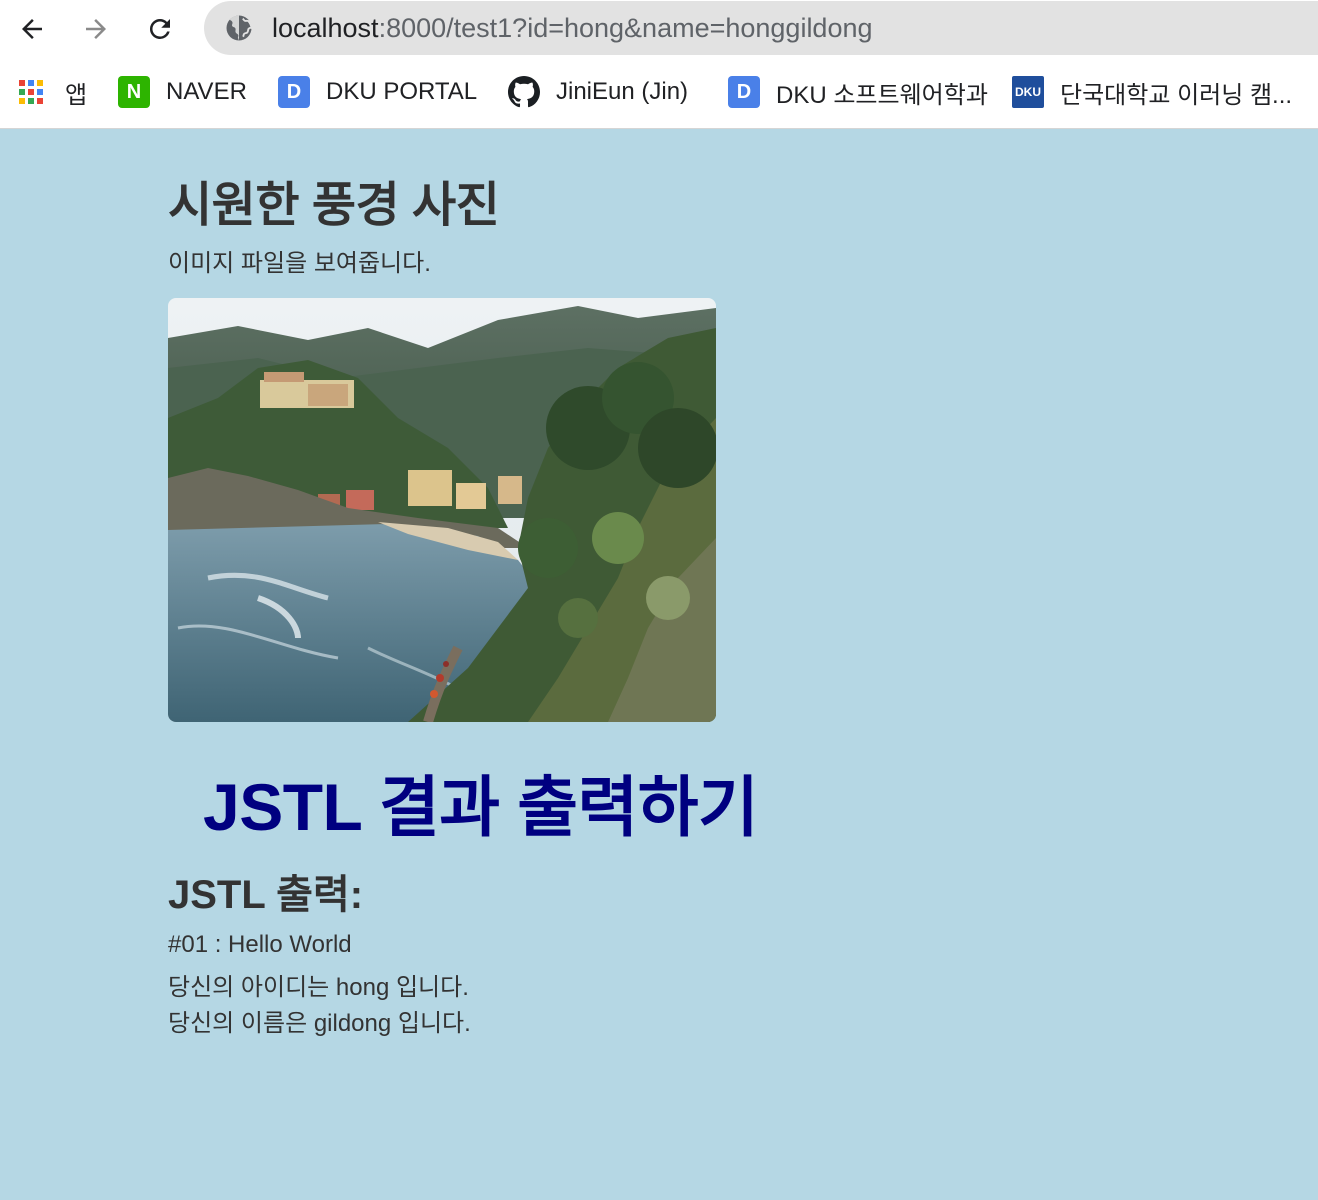  I want to click on naver-icon: N, so click(134, 92).